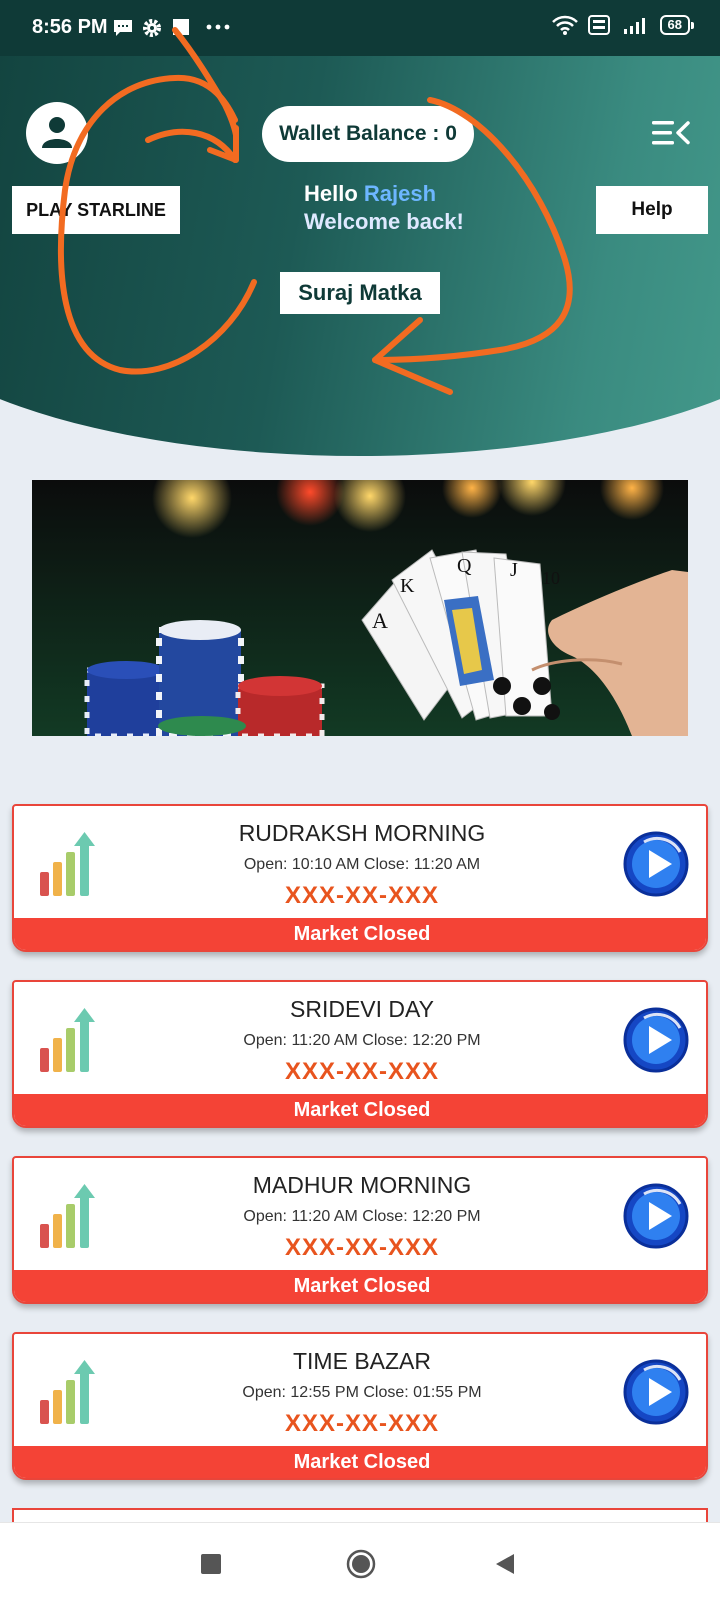  Describe the element at coordinates (407, 586) in the screenshot. I see `svg-text: K` at that location.